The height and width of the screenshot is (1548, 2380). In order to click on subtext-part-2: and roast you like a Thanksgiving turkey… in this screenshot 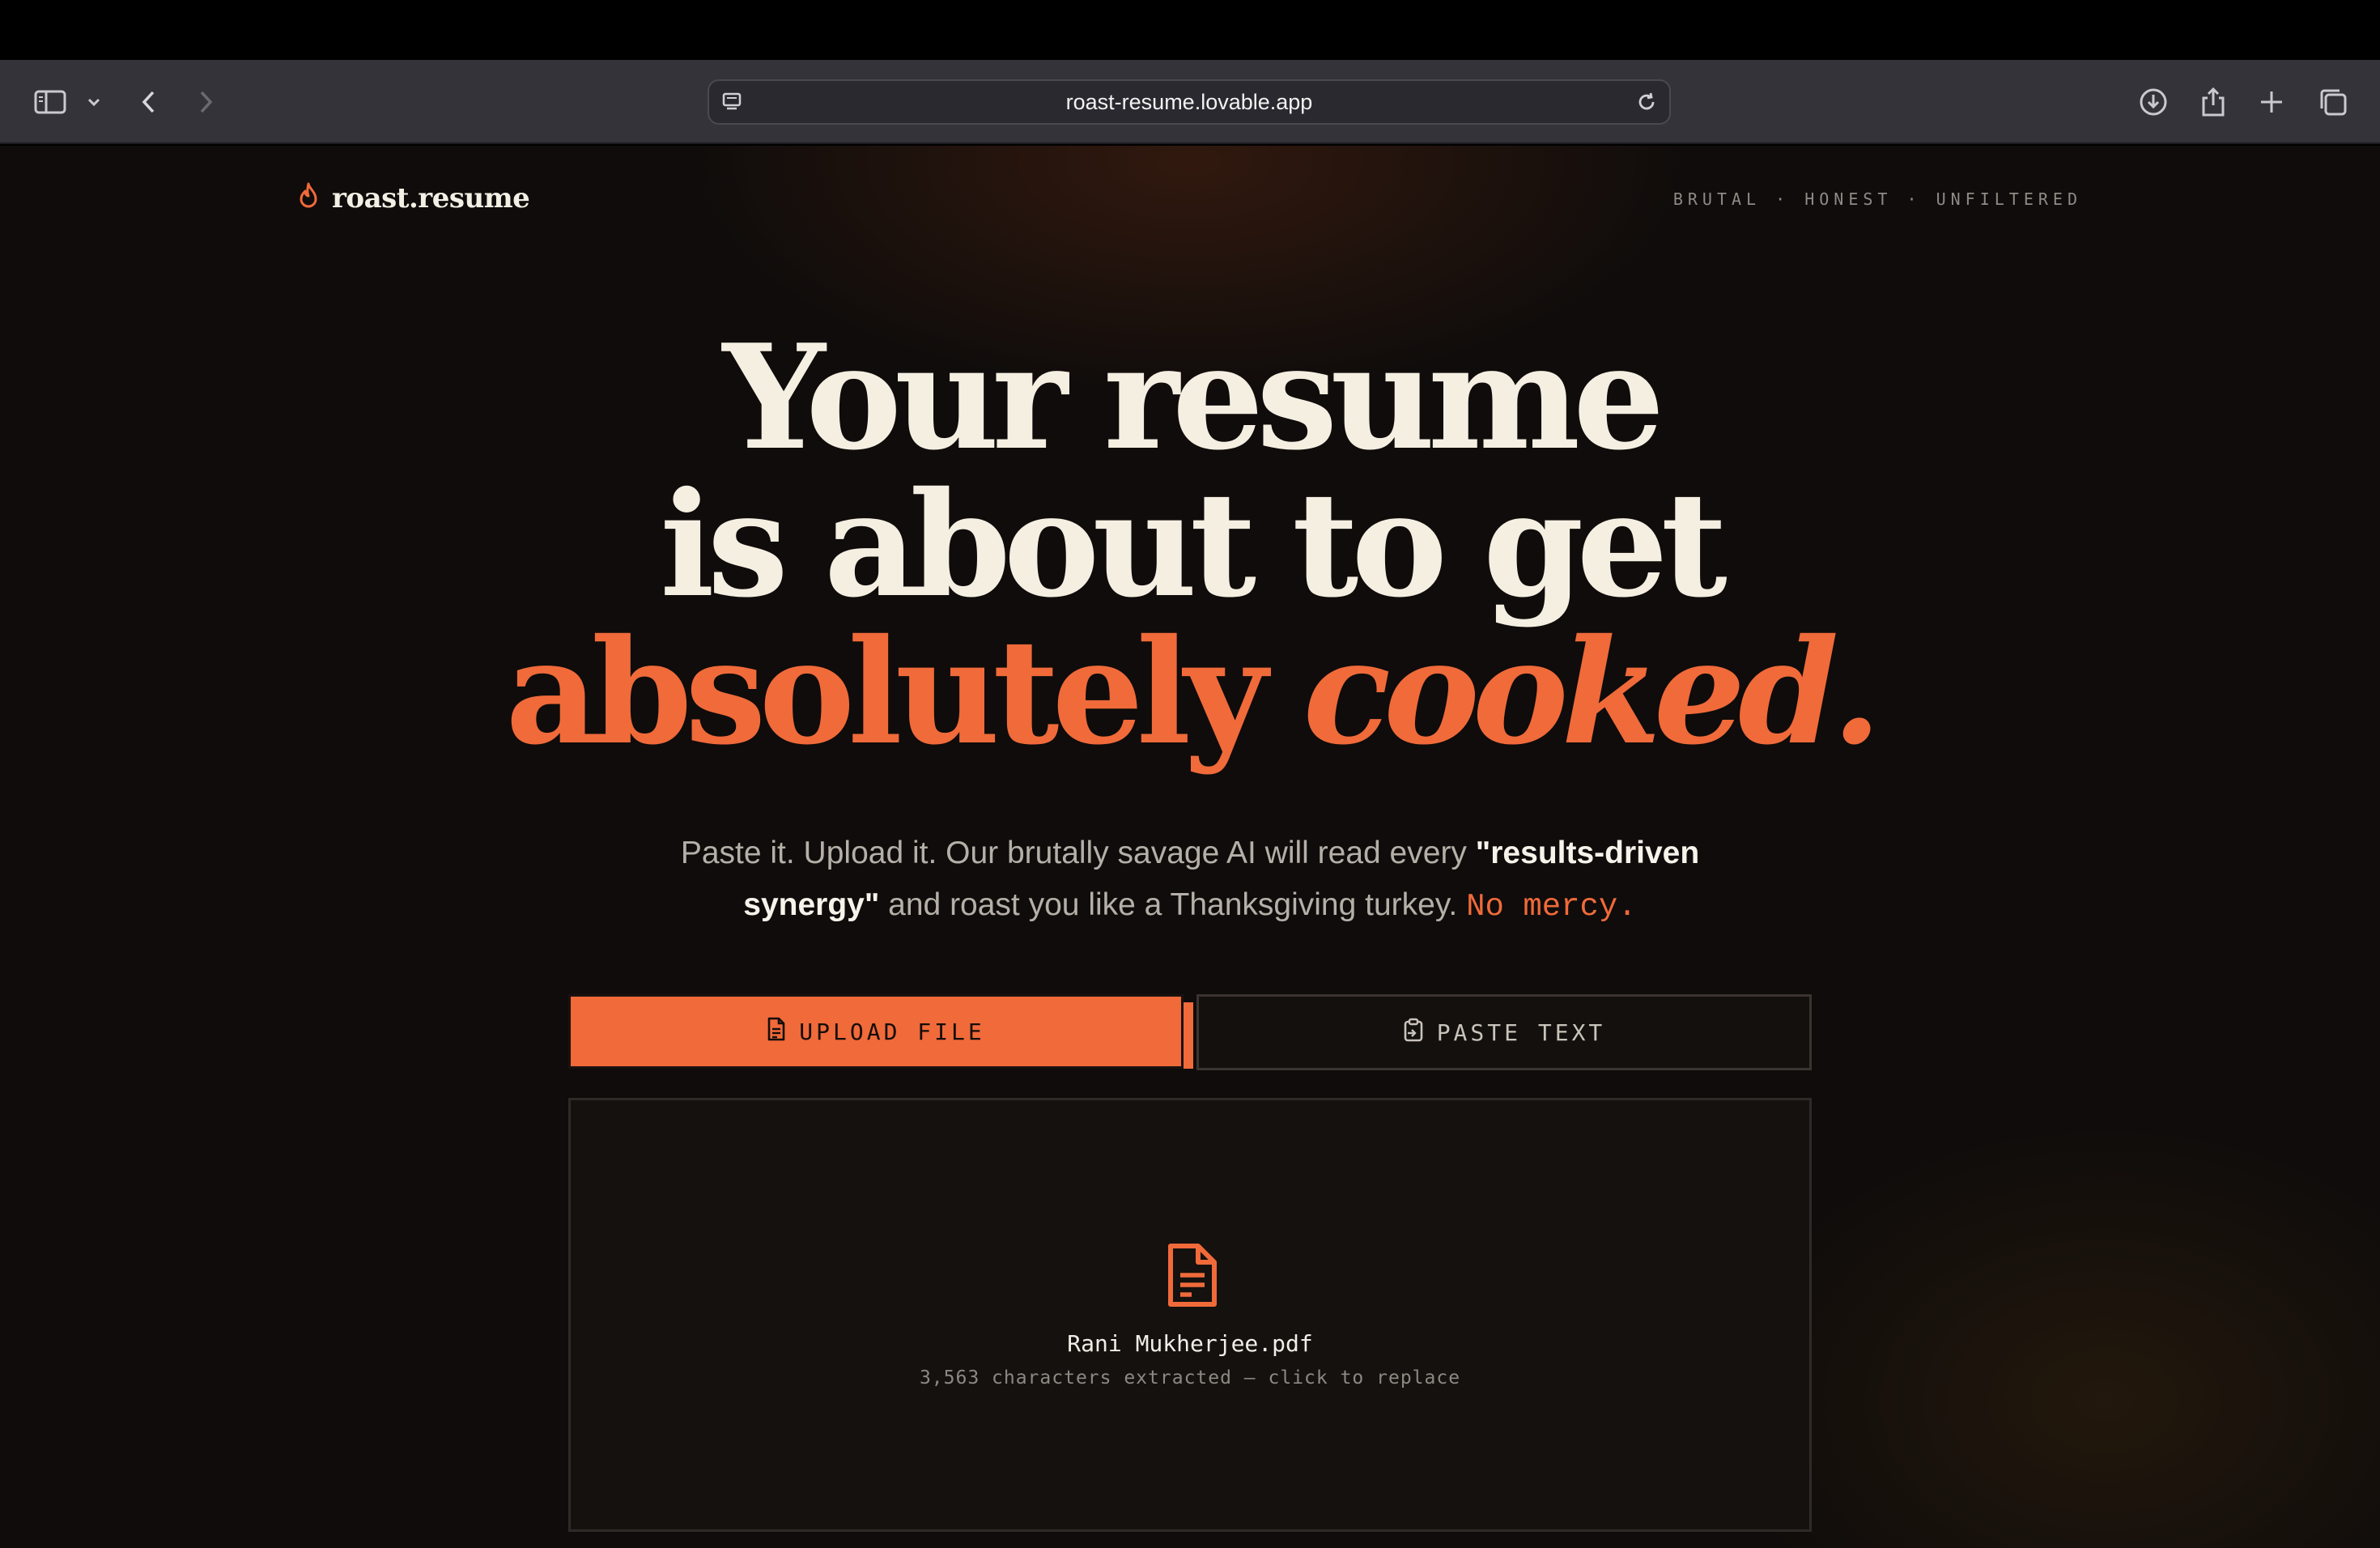, I will do `click(1173, 904)`.